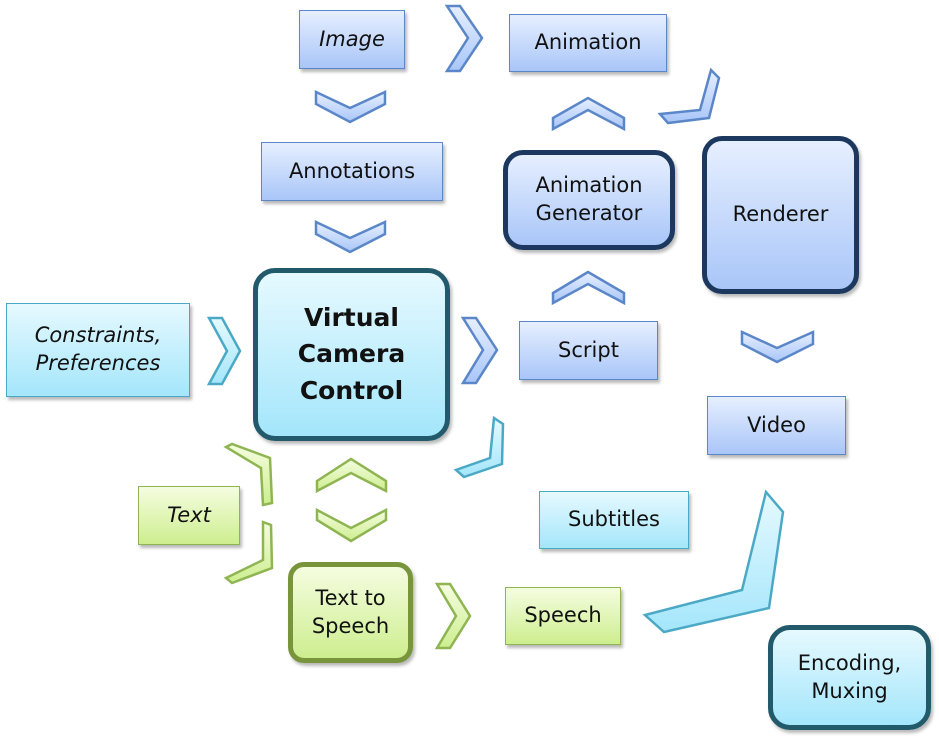 The height and width of the screenshot is (740, 939). I want to click on node-subtitles-label: Subtitles, so click(614, 519).